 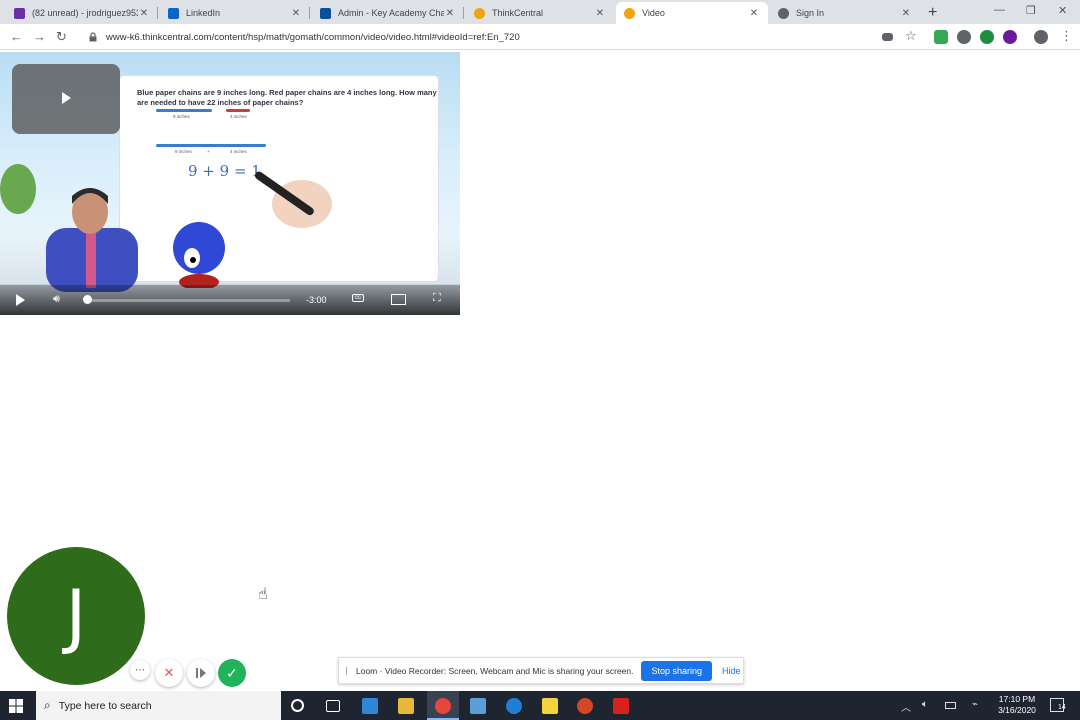 I want to click on hide-link: Hide, so click(x=731, y=671).